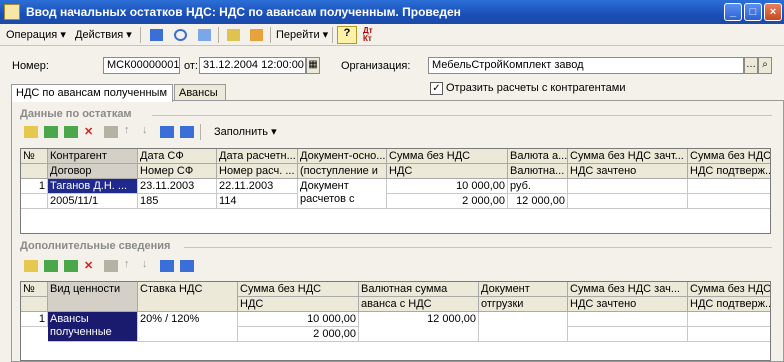 This screenshot has height=362, width=784. What do you see at coordinates (628, 304) in the screenshot?
I see `col2-header-vat-offset: НДС зачтено` at bounding box center [628, 304].